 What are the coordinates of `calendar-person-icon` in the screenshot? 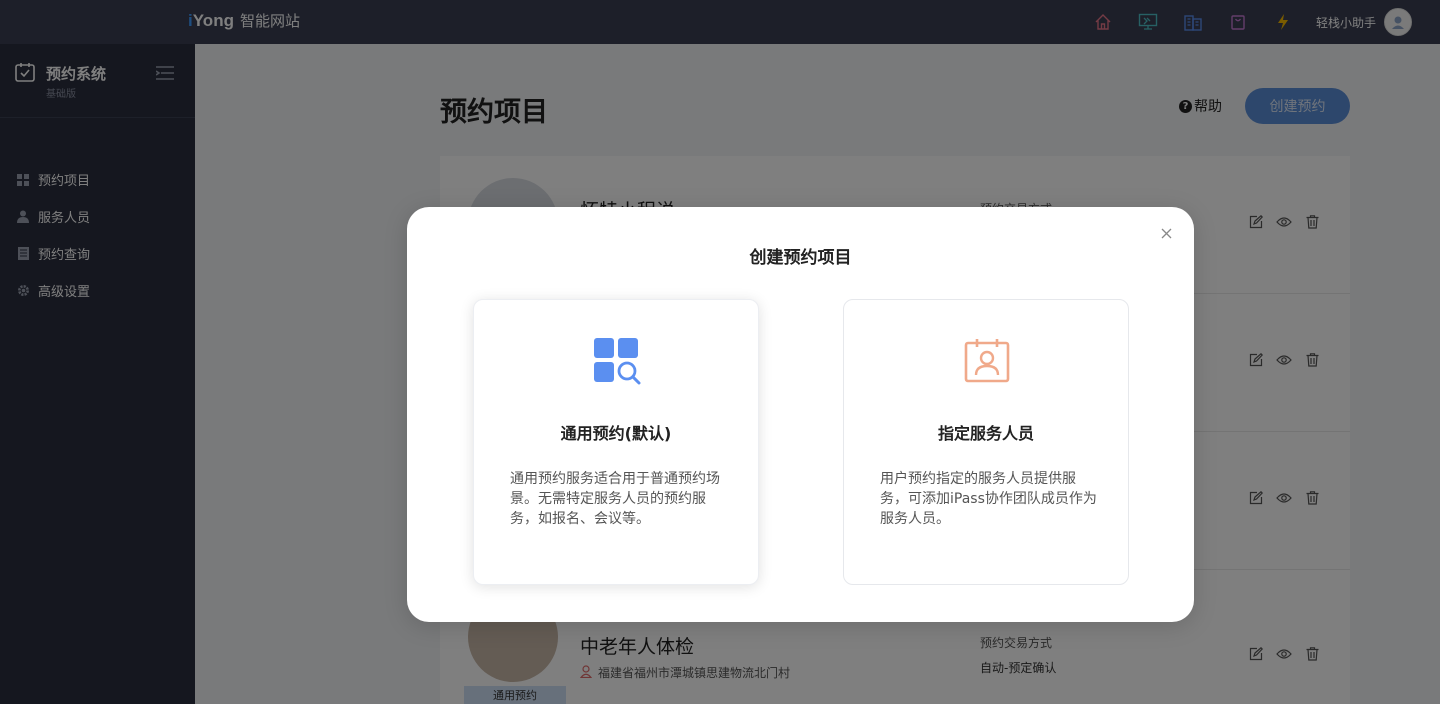 It's located at (987, 361).